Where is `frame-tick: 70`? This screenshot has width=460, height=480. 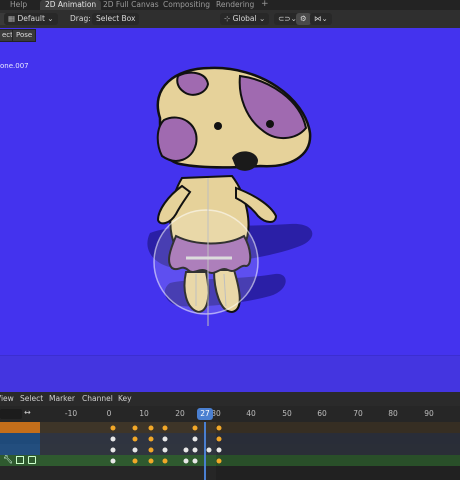 frame-tick: 70 is located at coordinates (358, 413).